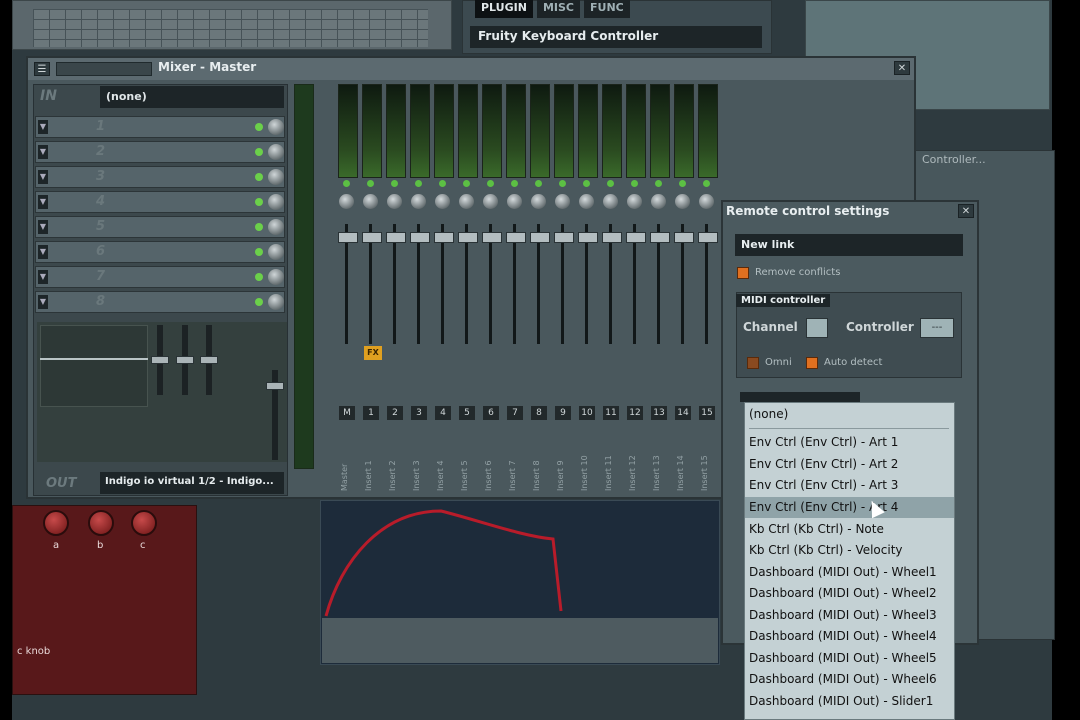 The height and width of the screenshot is (720, 1080). I want to click on knob-a-label: a, so click(56, 545).